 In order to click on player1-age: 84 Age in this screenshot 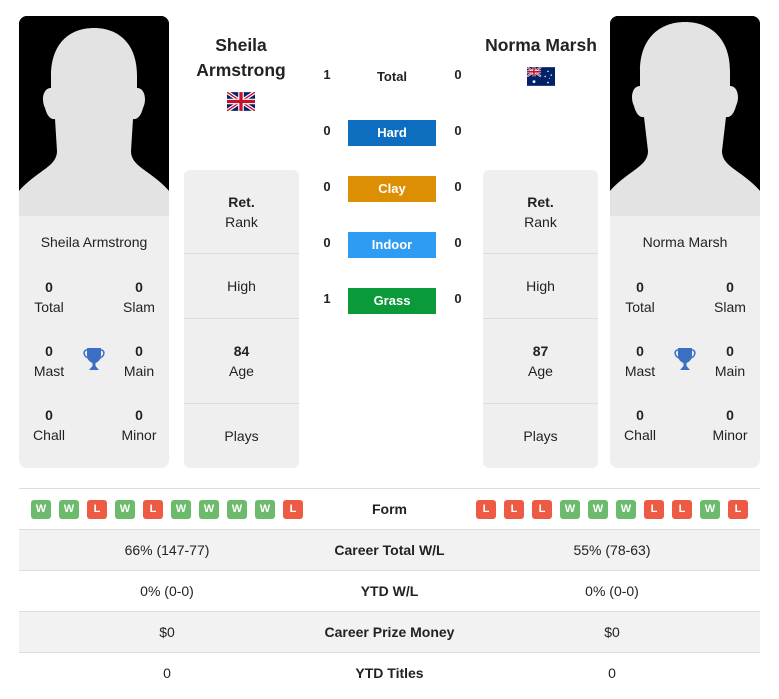, I will do `click(241, 361)`.